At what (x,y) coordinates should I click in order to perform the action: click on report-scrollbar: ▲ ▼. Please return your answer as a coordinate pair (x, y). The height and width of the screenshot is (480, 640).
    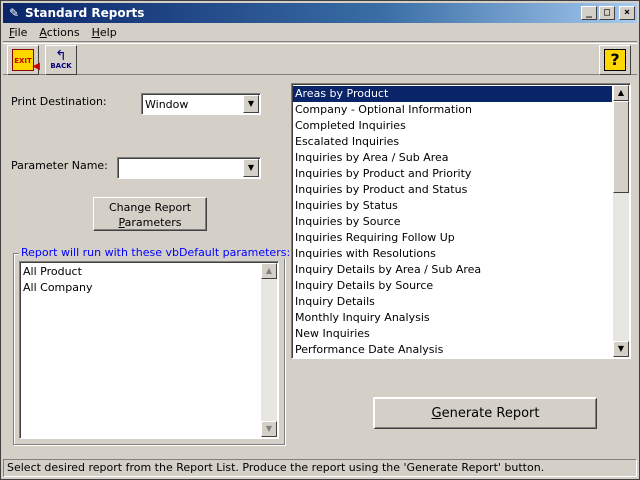
    Looking at the image, I should click on (621, 221).